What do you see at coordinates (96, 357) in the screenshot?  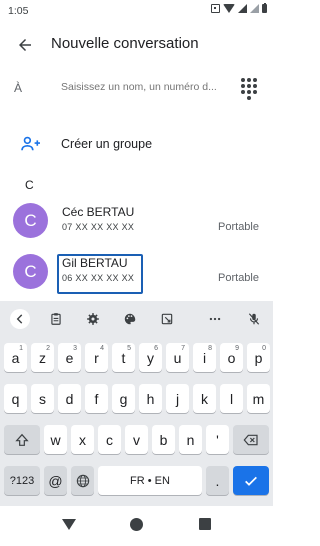 I see `key-r: r4` at bounding box center [96, 357].